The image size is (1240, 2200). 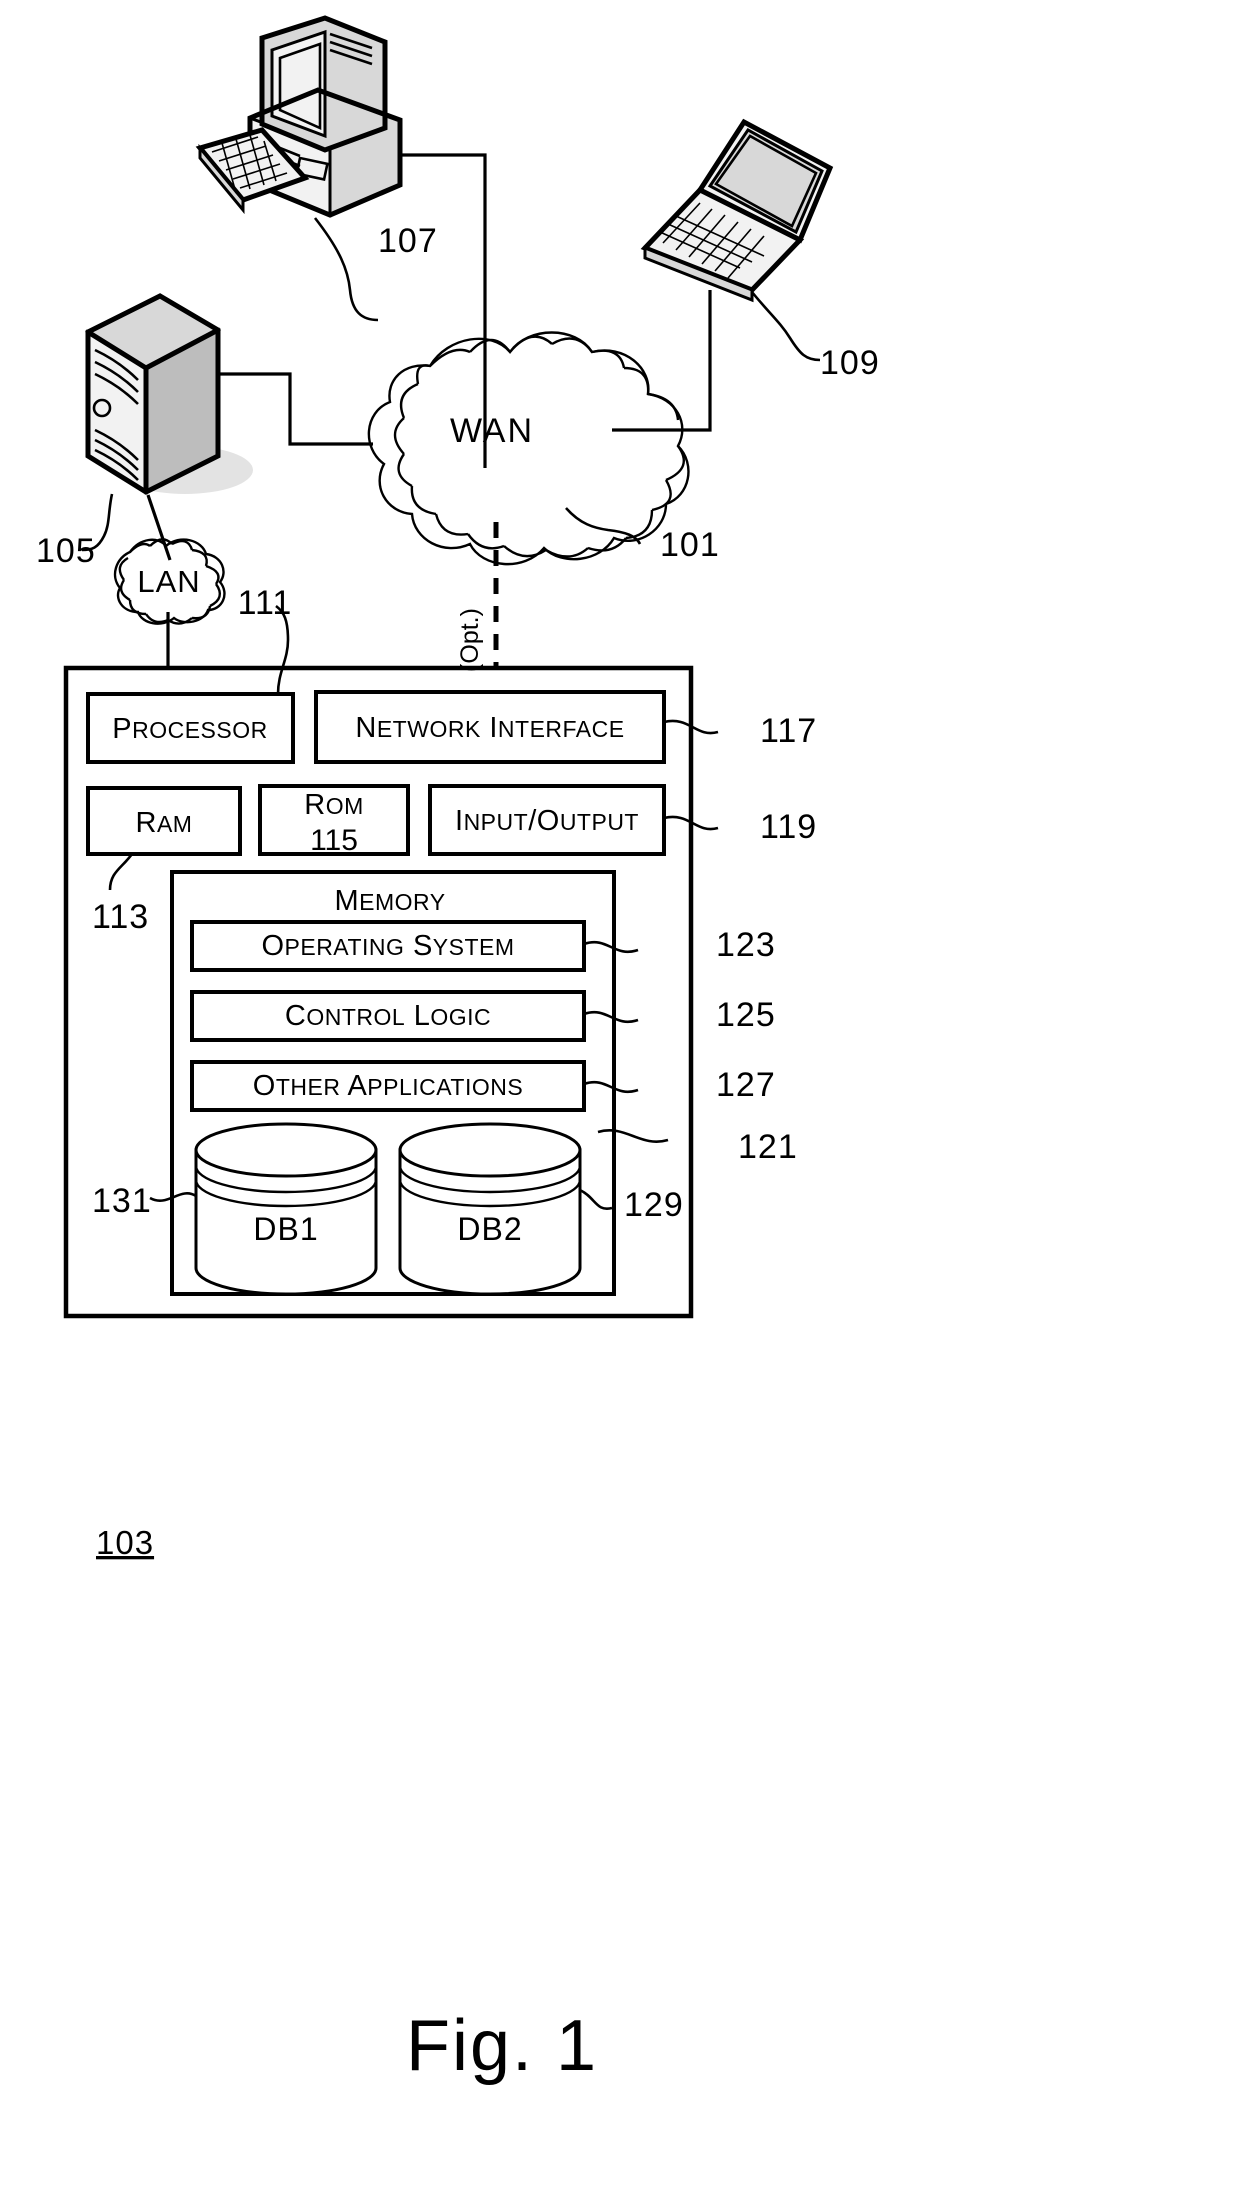 I want to click on ref-label-117: 117, so click(x=788, y=731).